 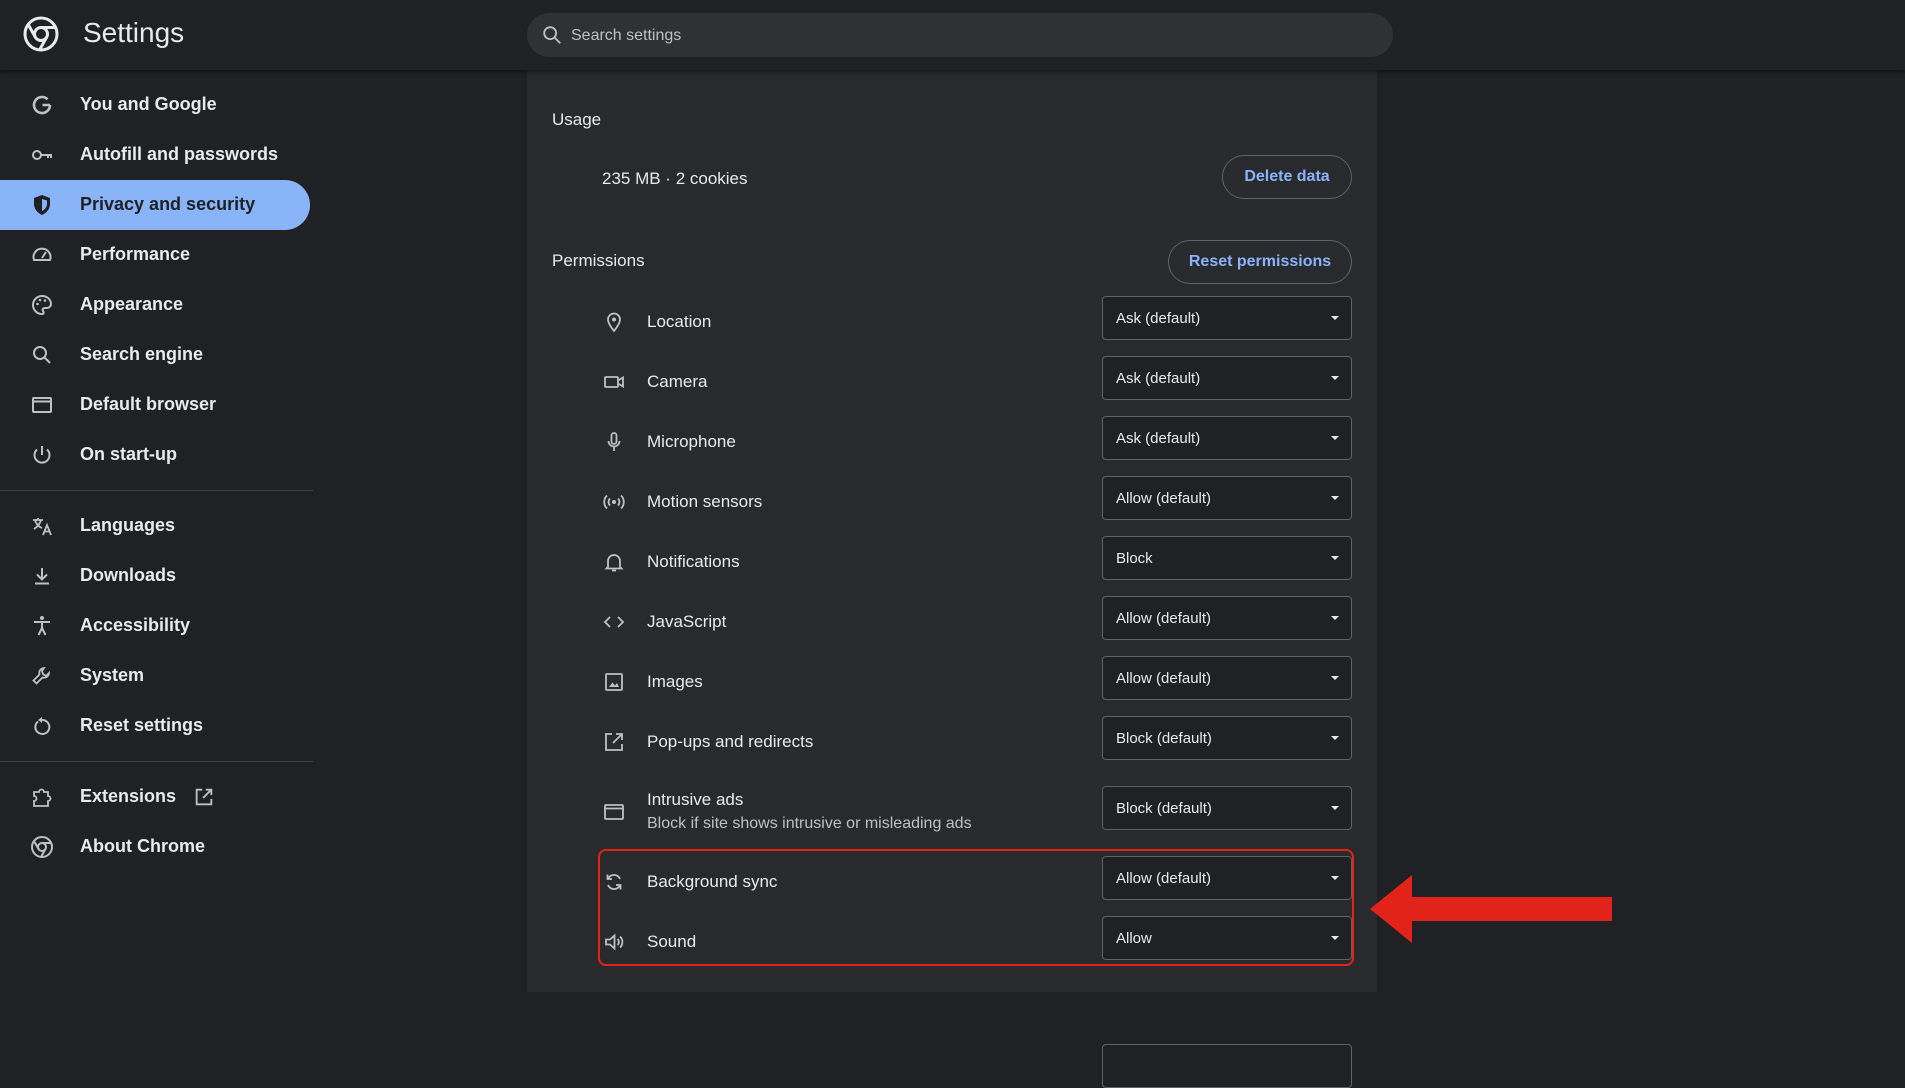 I want to click on permissions-heading: Permissions, so click(x=598, y=260).